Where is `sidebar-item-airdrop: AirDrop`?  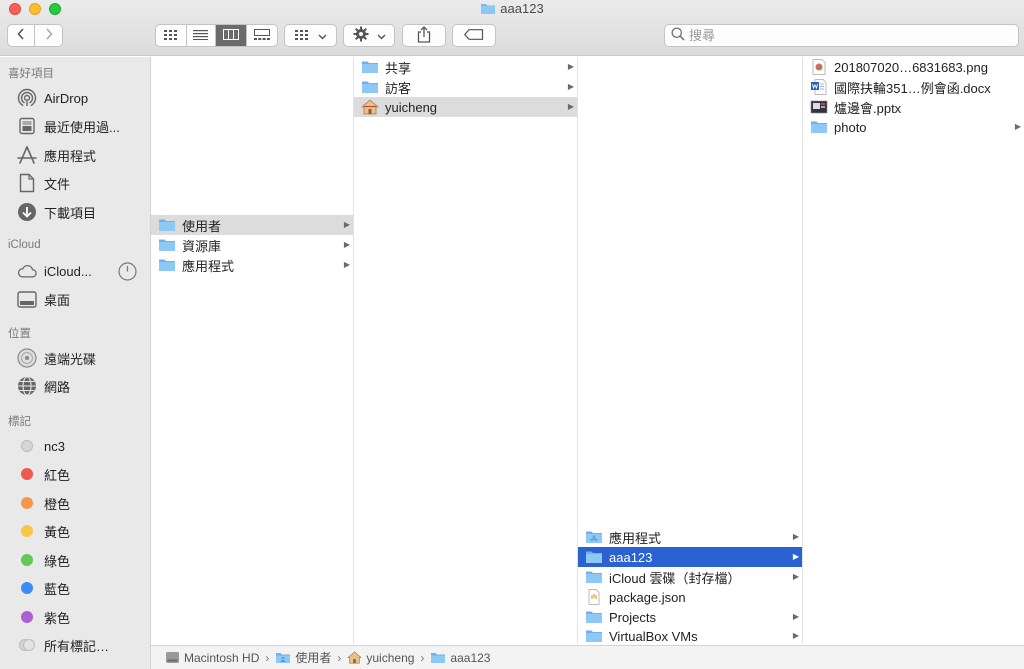 sidebar-item-airdrop: AirDrop is located at coordinates (75, 98).